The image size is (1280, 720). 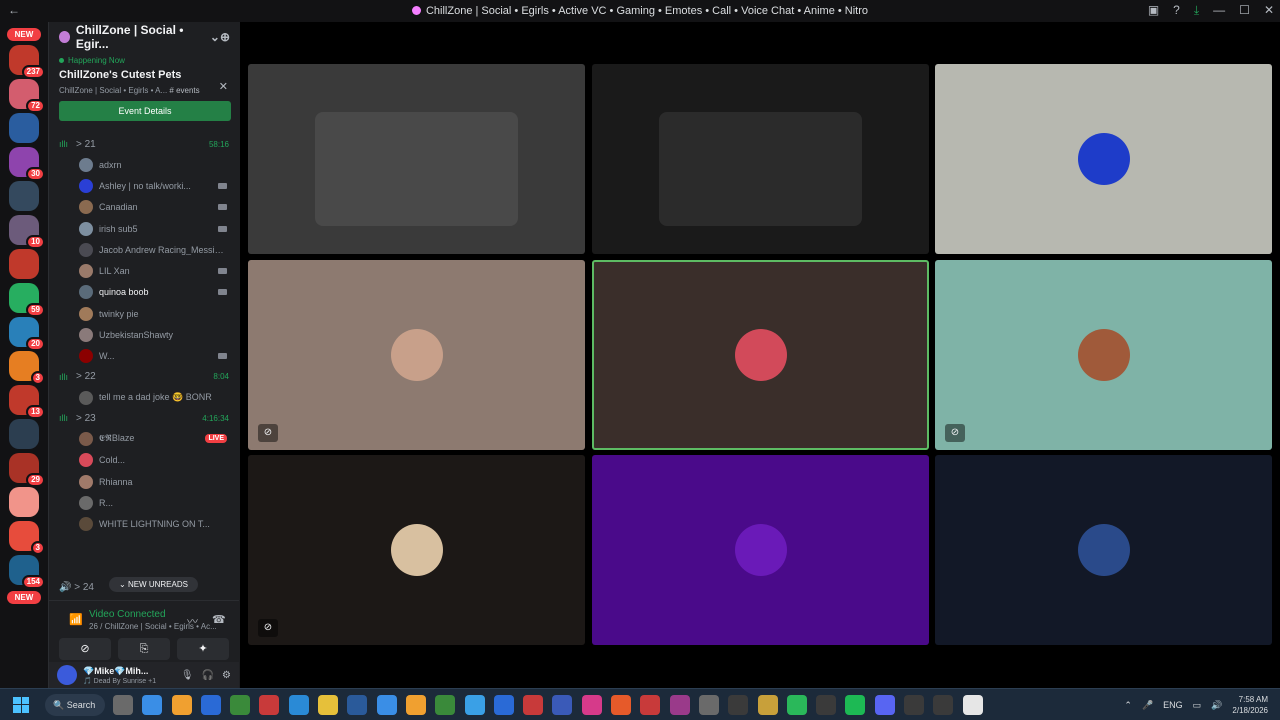 I want to click on event-details-button: Event Details, so click(x=145, y=111).